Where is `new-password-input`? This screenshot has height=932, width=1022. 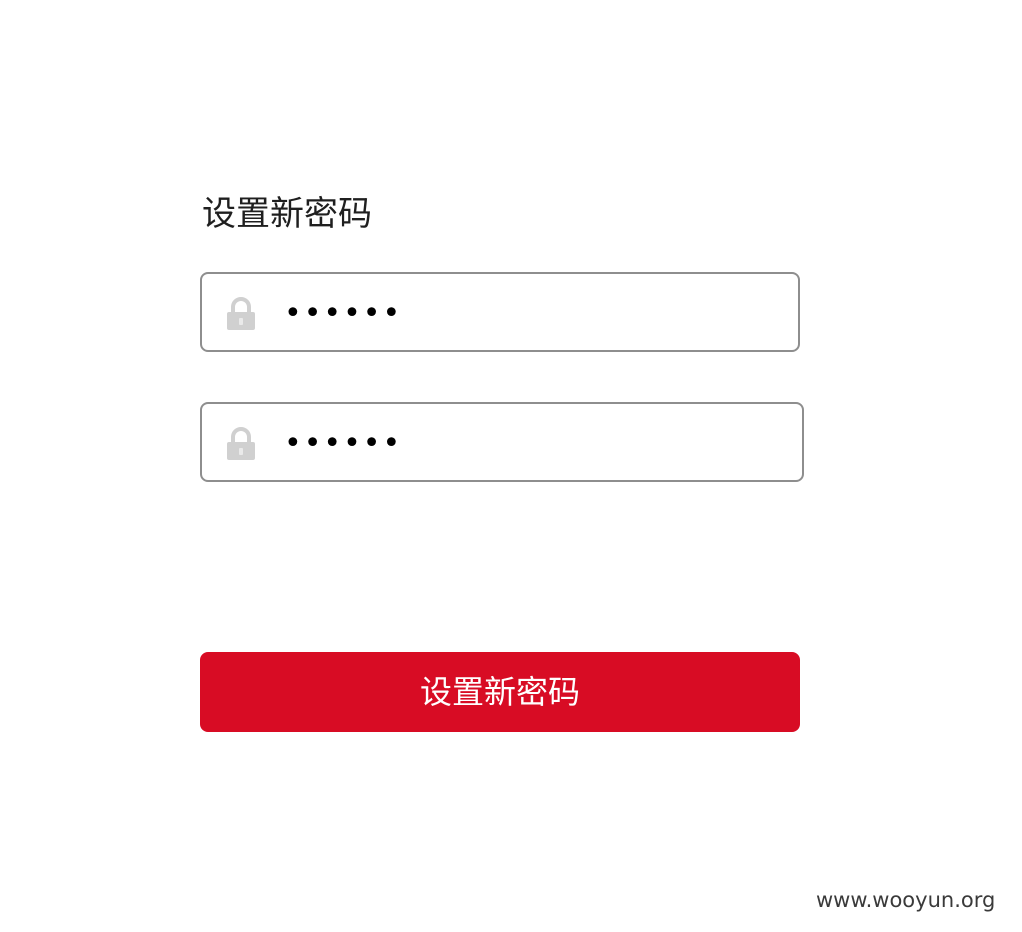
new-password-input is located at coordinates (534, 313).